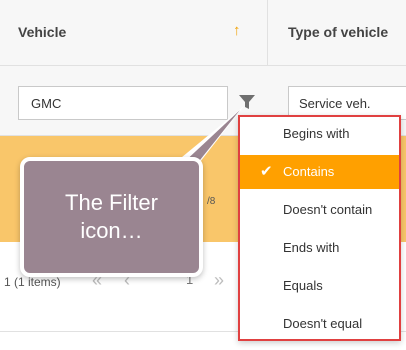  I want to click on menu-item-begins-with: Begins with, so click(319, 134).